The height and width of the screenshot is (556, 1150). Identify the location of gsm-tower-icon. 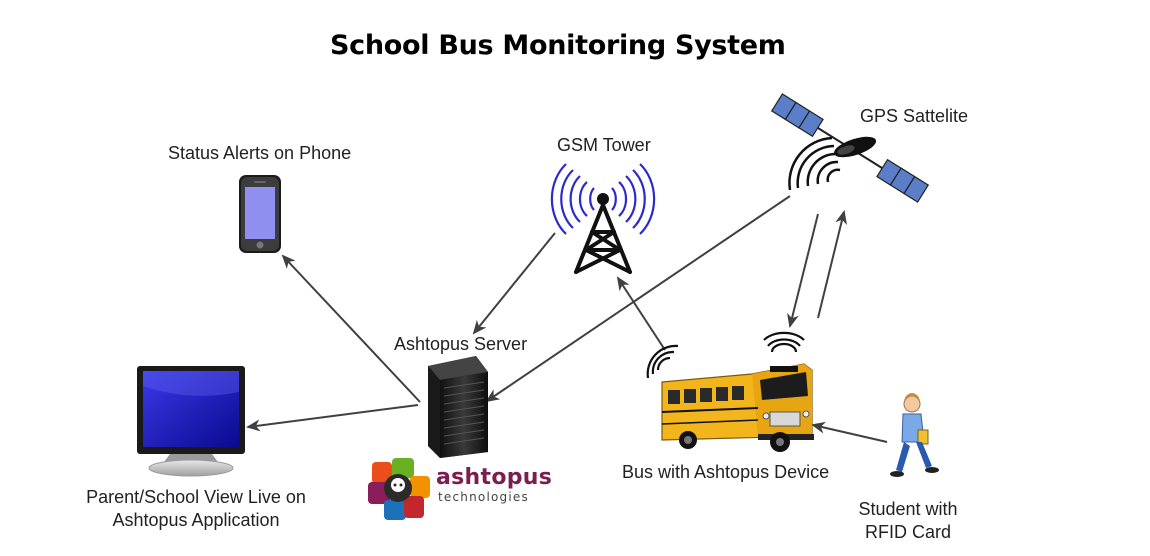
(603, 218).